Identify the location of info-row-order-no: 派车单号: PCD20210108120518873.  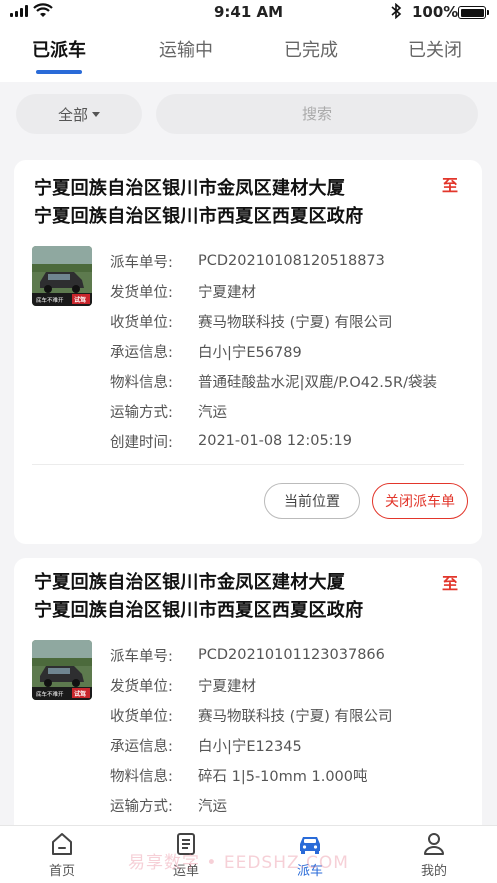
(247, 262).